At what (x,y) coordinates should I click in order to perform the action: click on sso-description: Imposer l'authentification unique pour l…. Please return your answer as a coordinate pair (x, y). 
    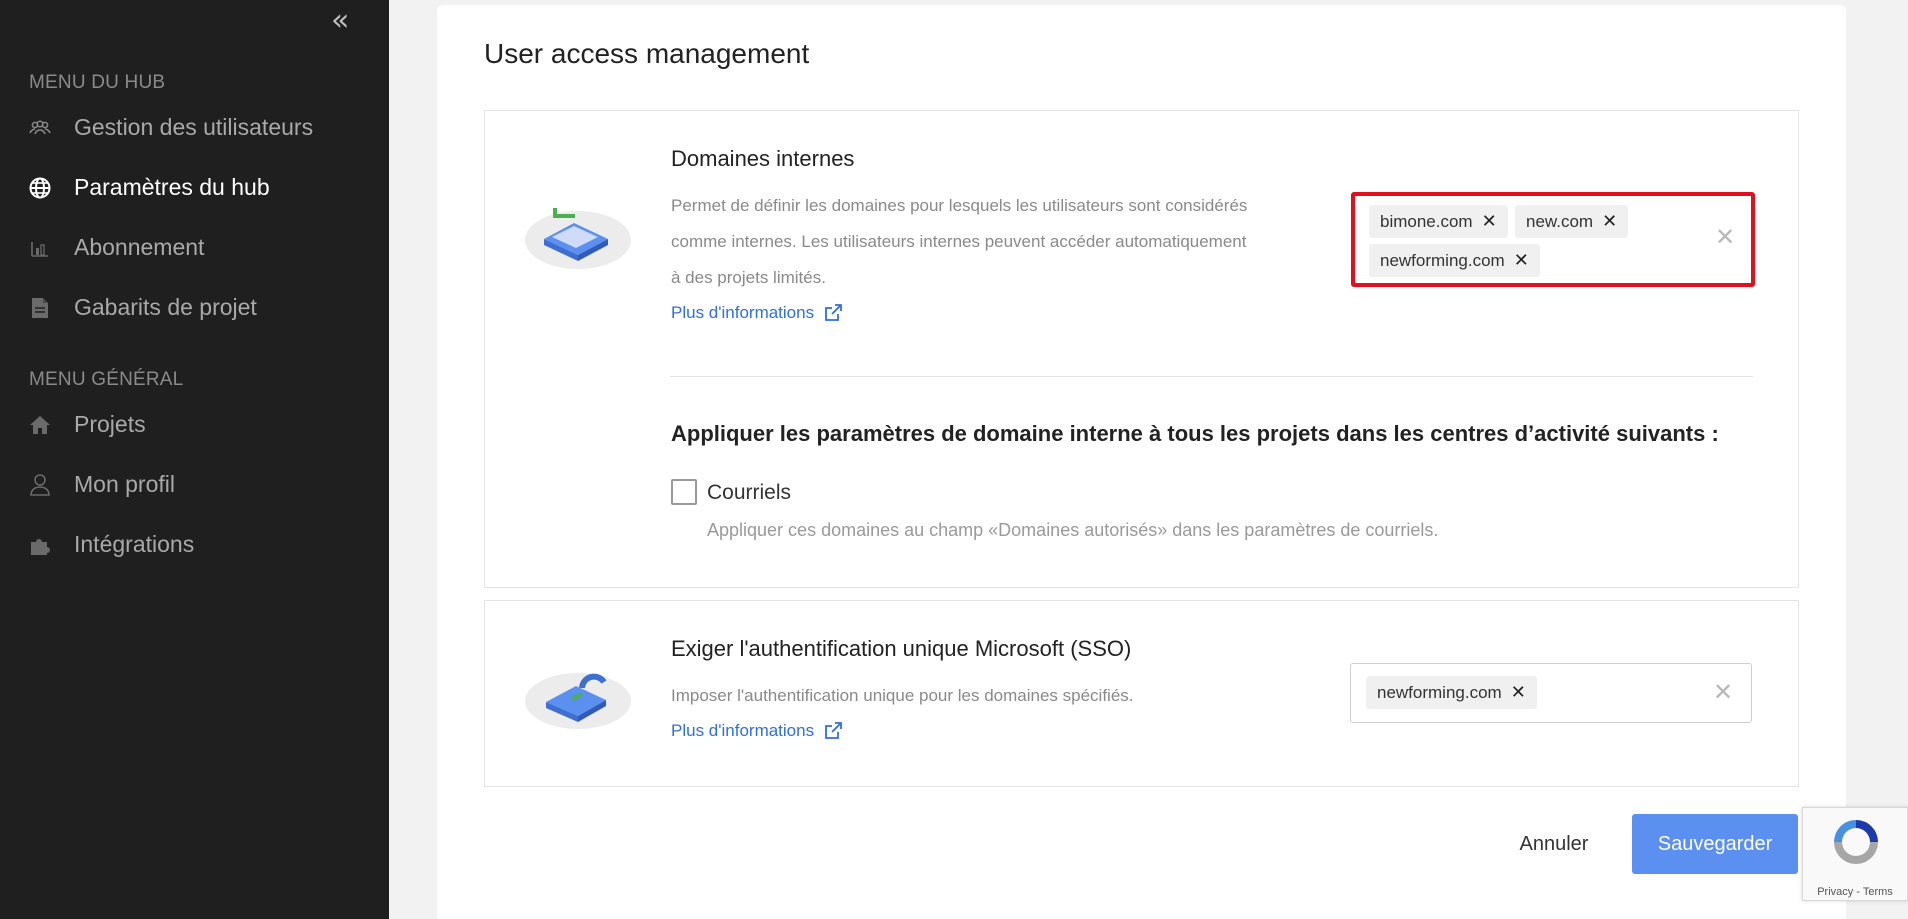
    Looking at the image, I should click on (902, 695).